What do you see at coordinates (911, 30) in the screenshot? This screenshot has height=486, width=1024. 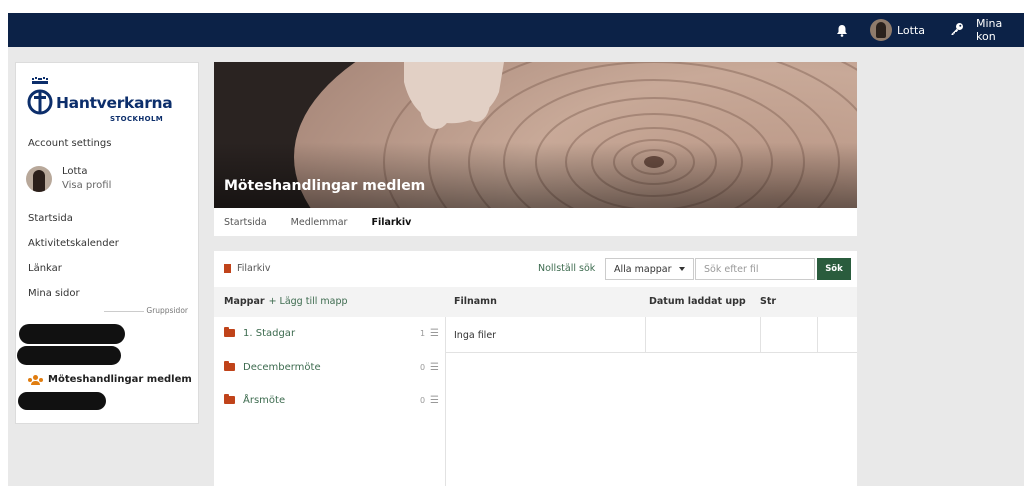 I see `user-name: Lotta` at bounding box center [911, 30].